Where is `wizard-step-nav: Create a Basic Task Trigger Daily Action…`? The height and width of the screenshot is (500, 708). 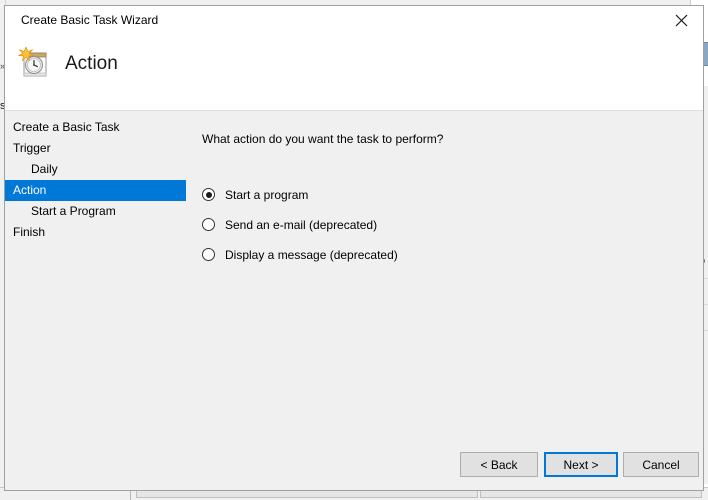 wizard-step-nav: Create a Basic Task Trigger Daily Action… is located at coordinates (100, 180).